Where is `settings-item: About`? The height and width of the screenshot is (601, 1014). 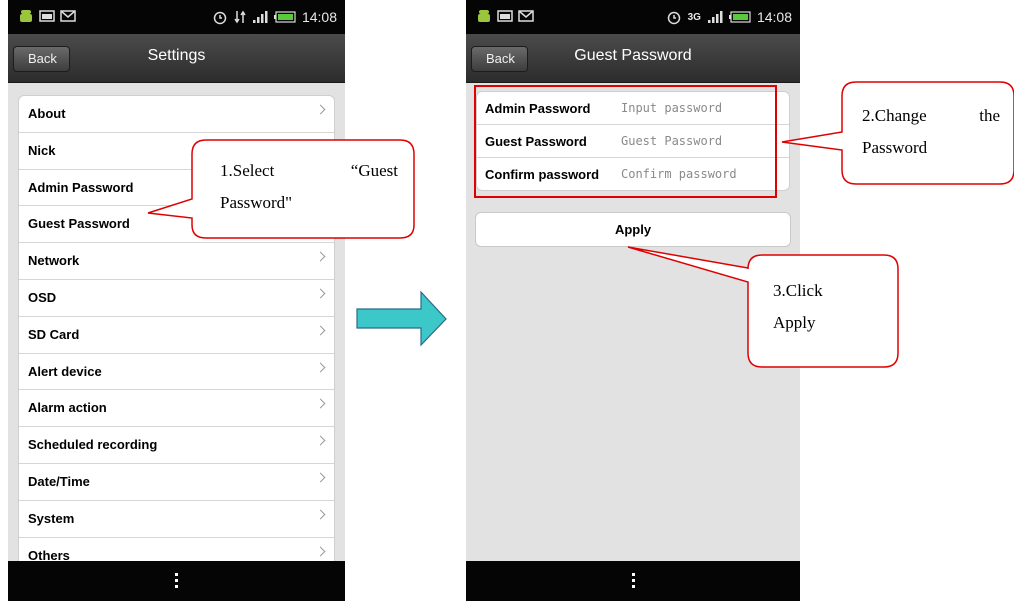
settings-item: About is located at coordinates (176, 114).